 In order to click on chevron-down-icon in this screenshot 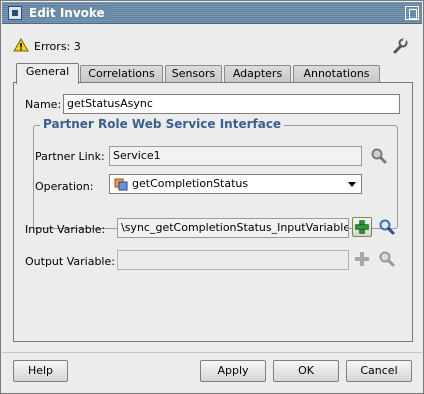, I will do `click(352, 184)`.